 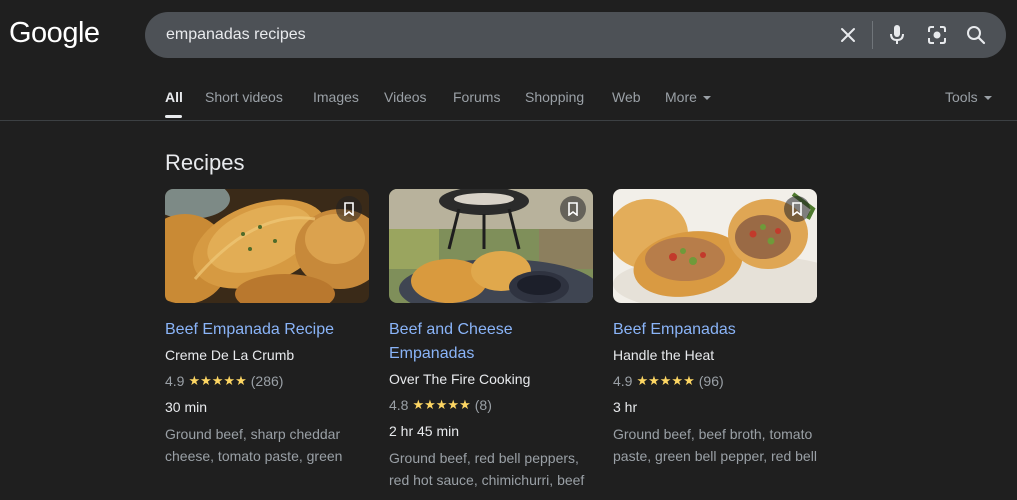 I want to click on tools-button: Tools, so click(x=968, y=97).